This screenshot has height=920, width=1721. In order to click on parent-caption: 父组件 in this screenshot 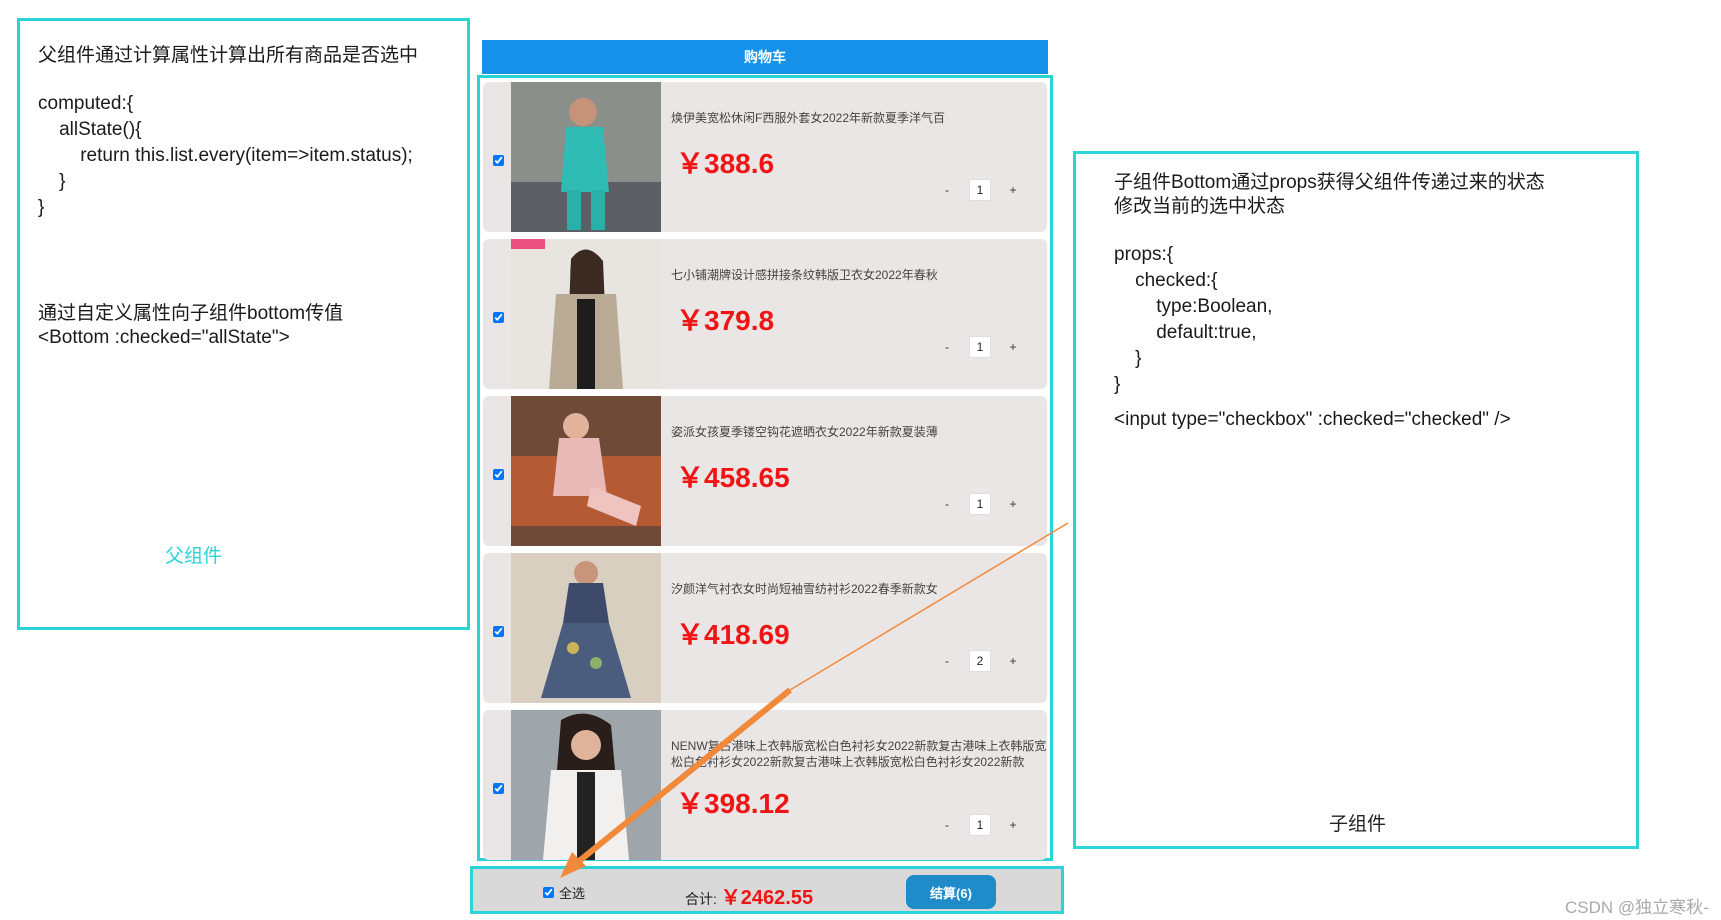, I will do `click(194, 556)`.